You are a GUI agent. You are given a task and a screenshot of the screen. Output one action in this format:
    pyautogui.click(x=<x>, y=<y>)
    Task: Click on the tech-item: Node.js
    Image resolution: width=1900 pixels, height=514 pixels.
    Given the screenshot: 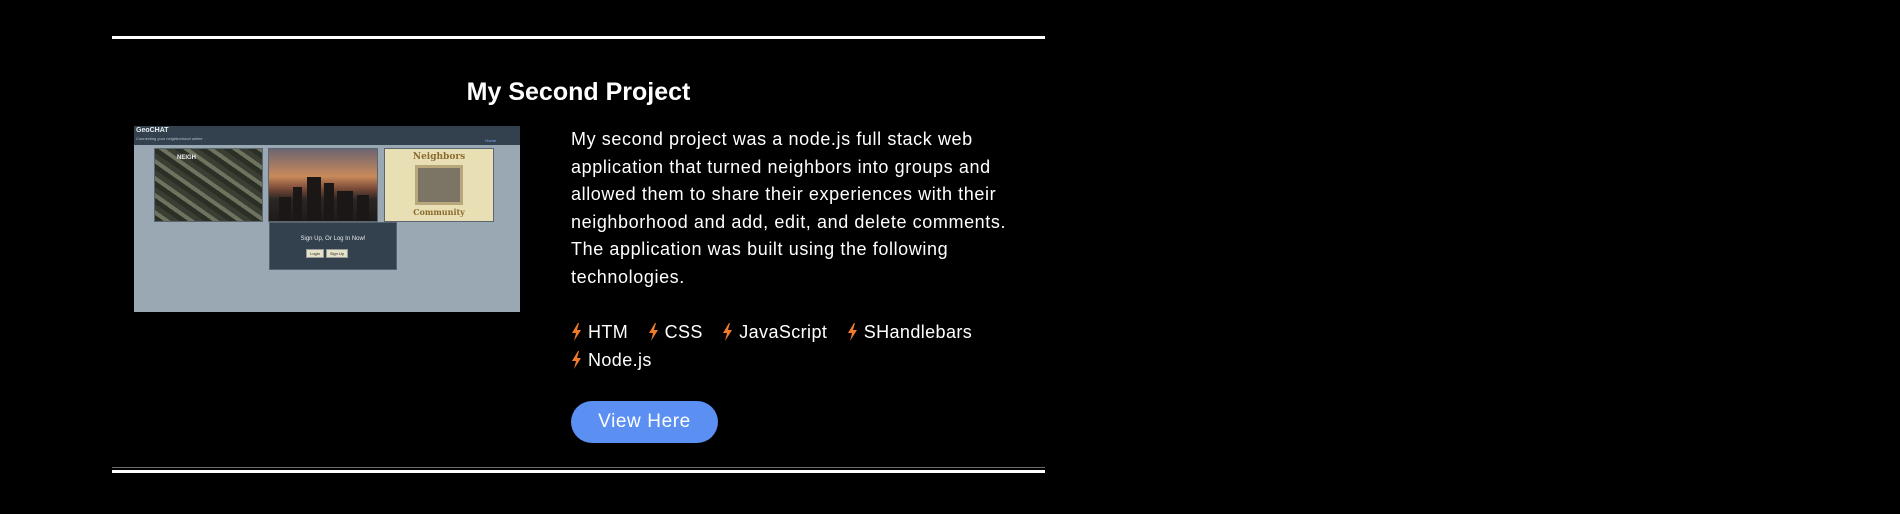 What is the action you would take?
    pyautogui.click(x=611, y=361)
    